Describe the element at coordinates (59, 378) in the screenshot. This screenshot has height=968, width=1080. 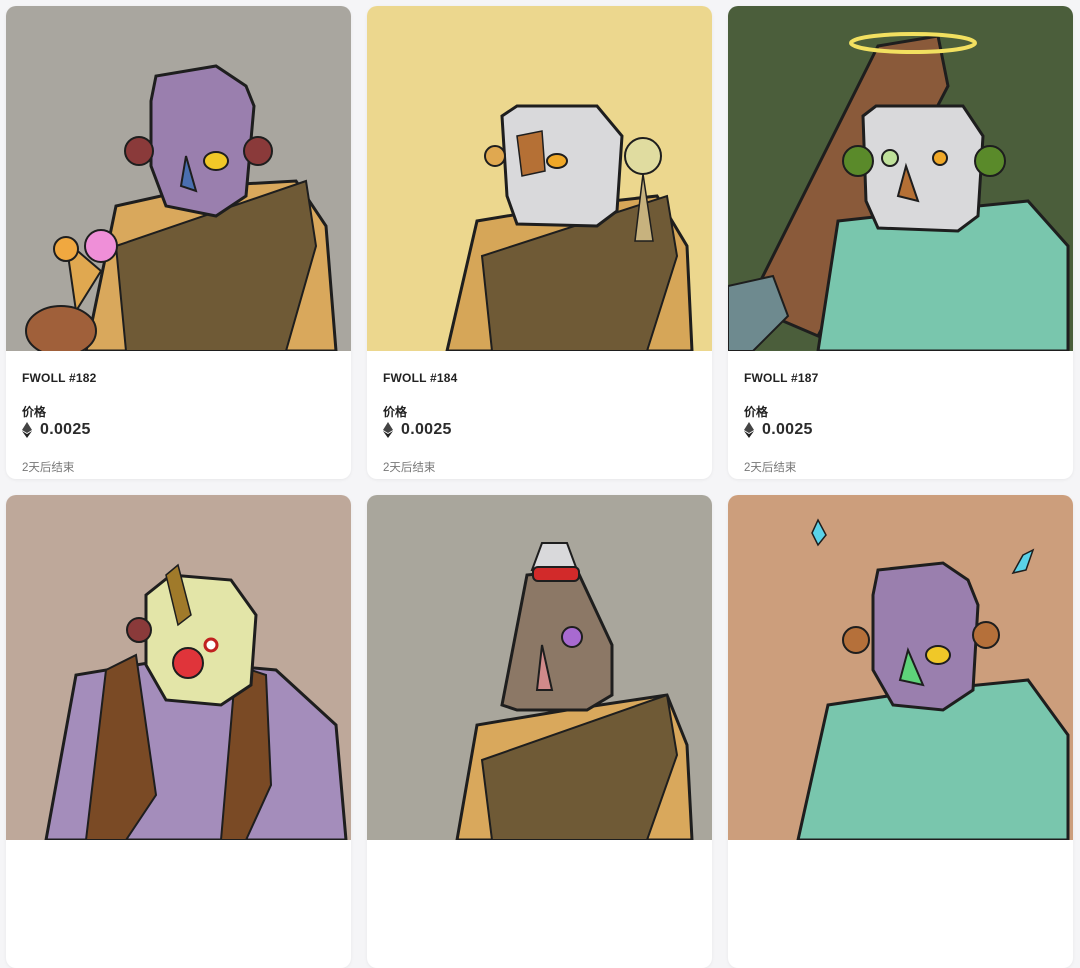
I see `nft-name: FWOLL #182` at that location.